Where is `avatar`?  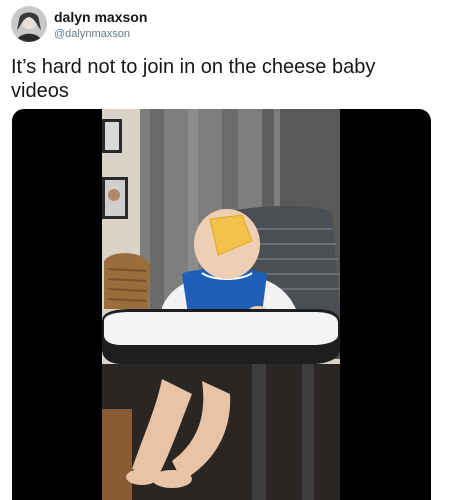
avatar is located at coordinates (29, 24).